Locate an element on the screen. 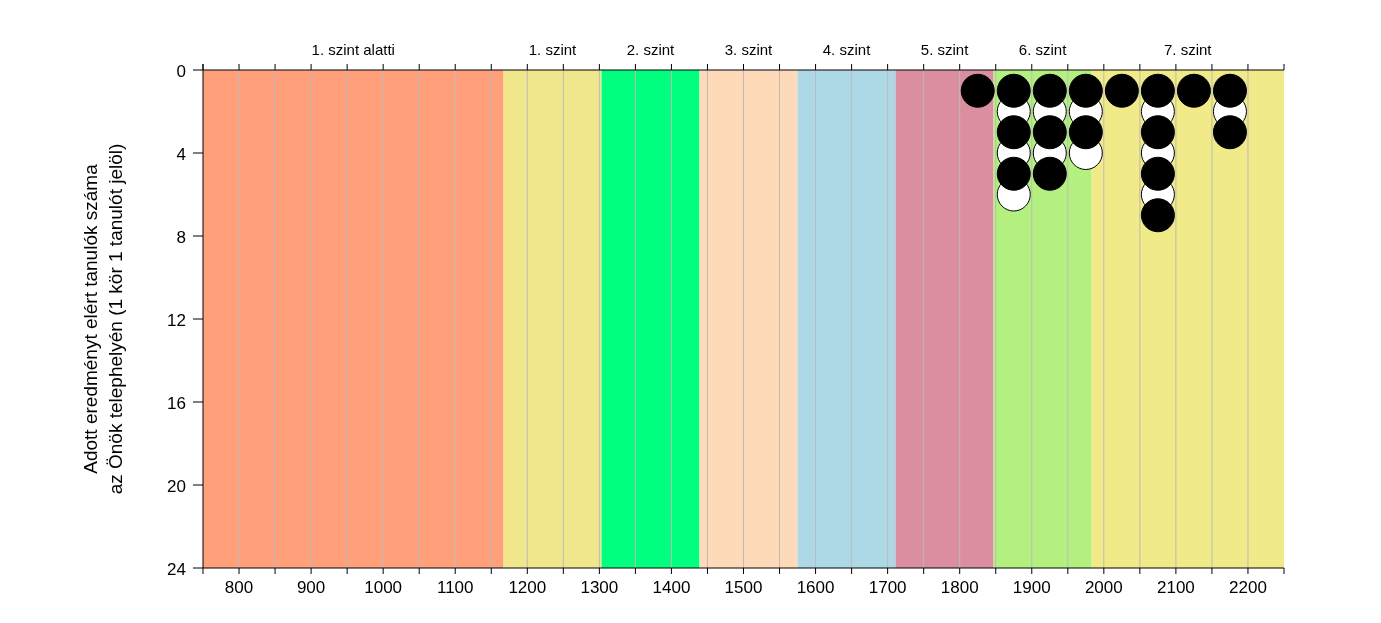 Image resolution: width=1381 pixels, height=623 pixels. level-label: 4. szint is located at coordinates (846, 49).